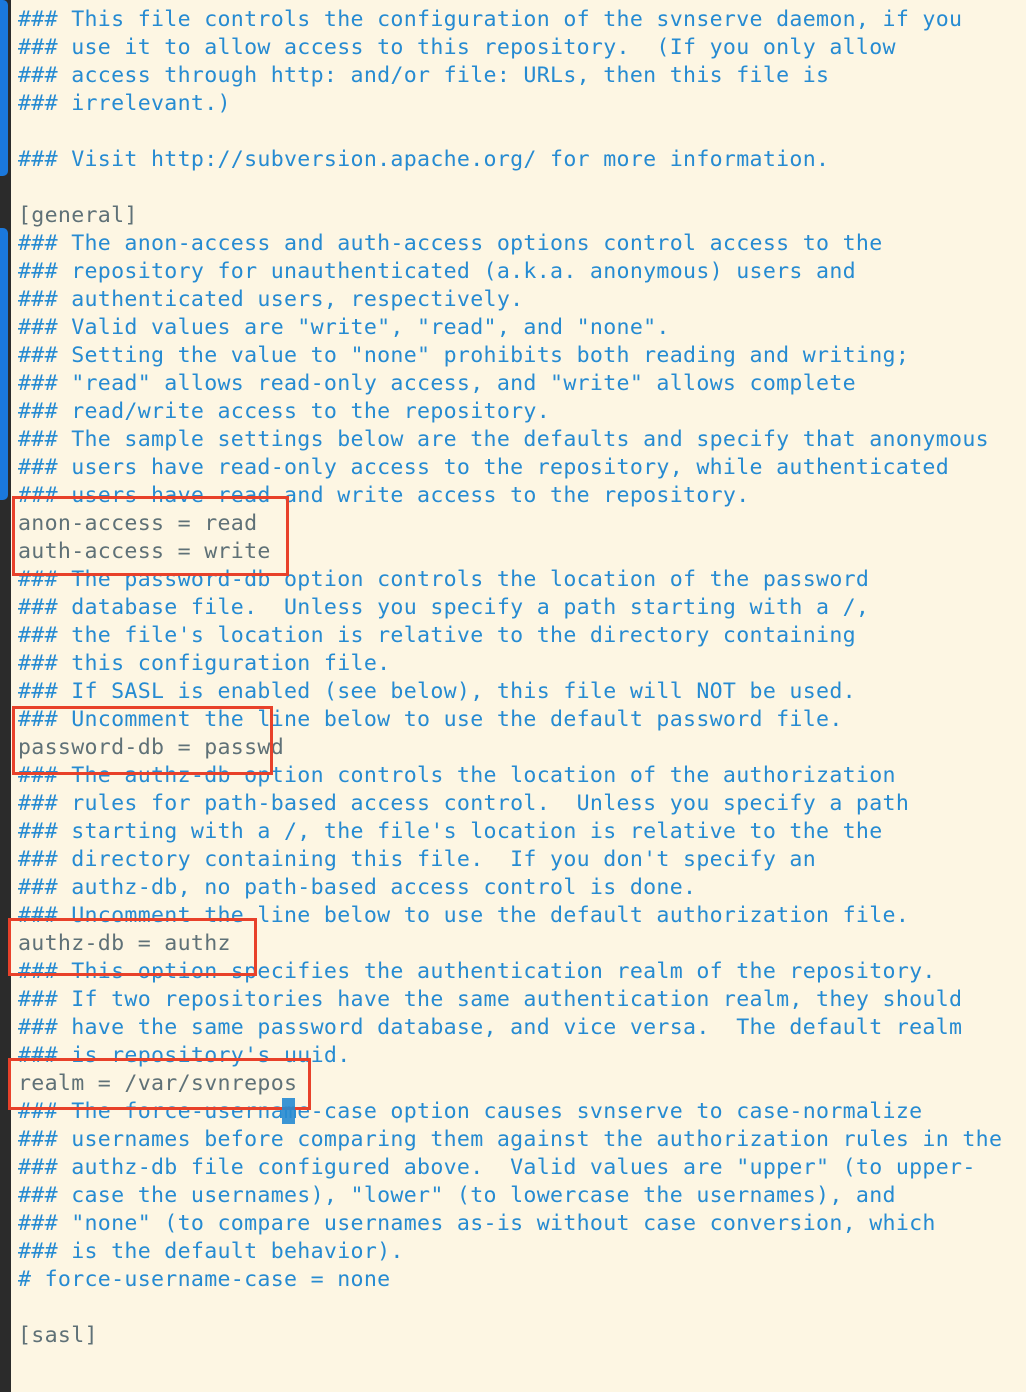 The width and height of the screenshot is (1026, 1392). Describe the element at coordinates (204, 663) in the screenshot. I see `comment-line: ### this configuration file.` at that location.